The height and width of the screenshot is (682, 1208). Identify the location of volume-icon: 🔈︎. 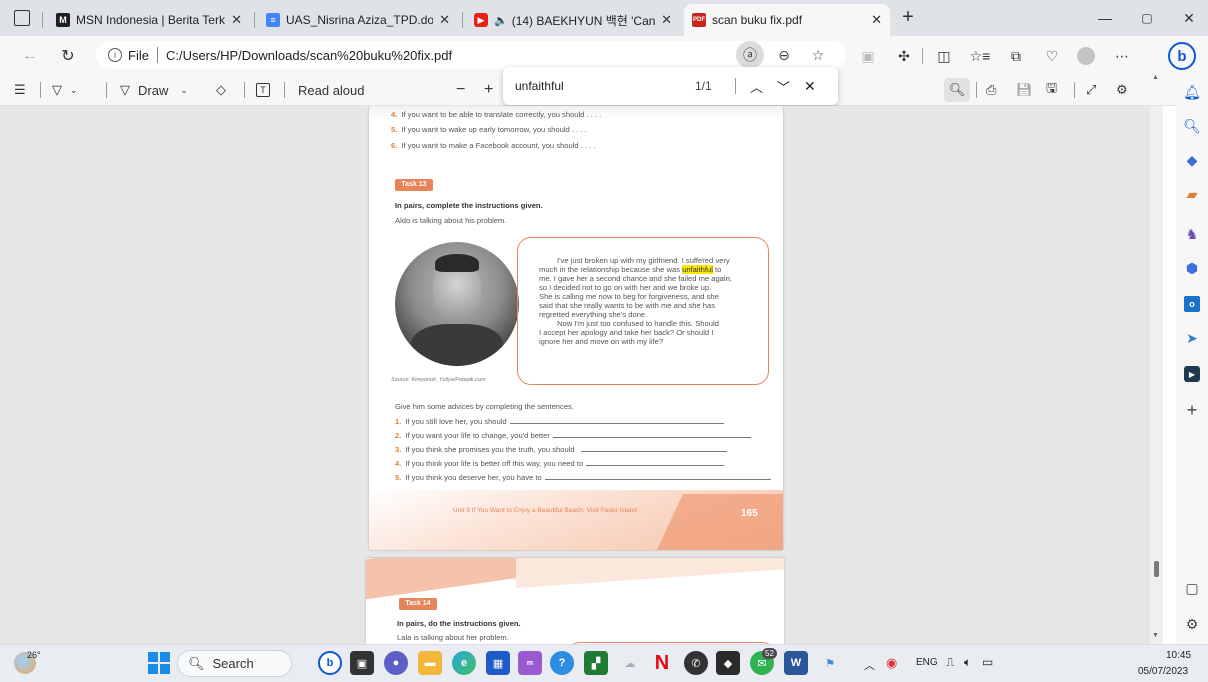
(967, 662).